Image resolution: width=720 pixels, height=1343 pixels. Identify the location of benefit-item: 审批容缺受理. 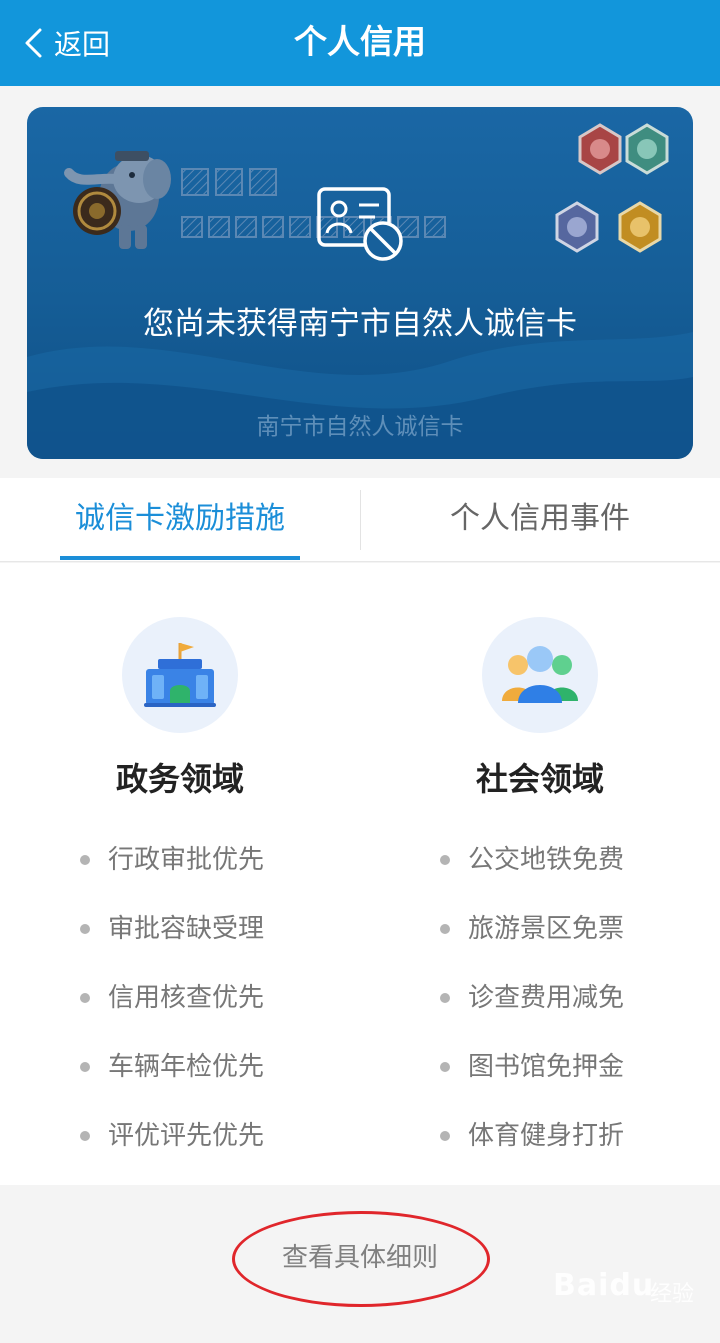
(172, 941).